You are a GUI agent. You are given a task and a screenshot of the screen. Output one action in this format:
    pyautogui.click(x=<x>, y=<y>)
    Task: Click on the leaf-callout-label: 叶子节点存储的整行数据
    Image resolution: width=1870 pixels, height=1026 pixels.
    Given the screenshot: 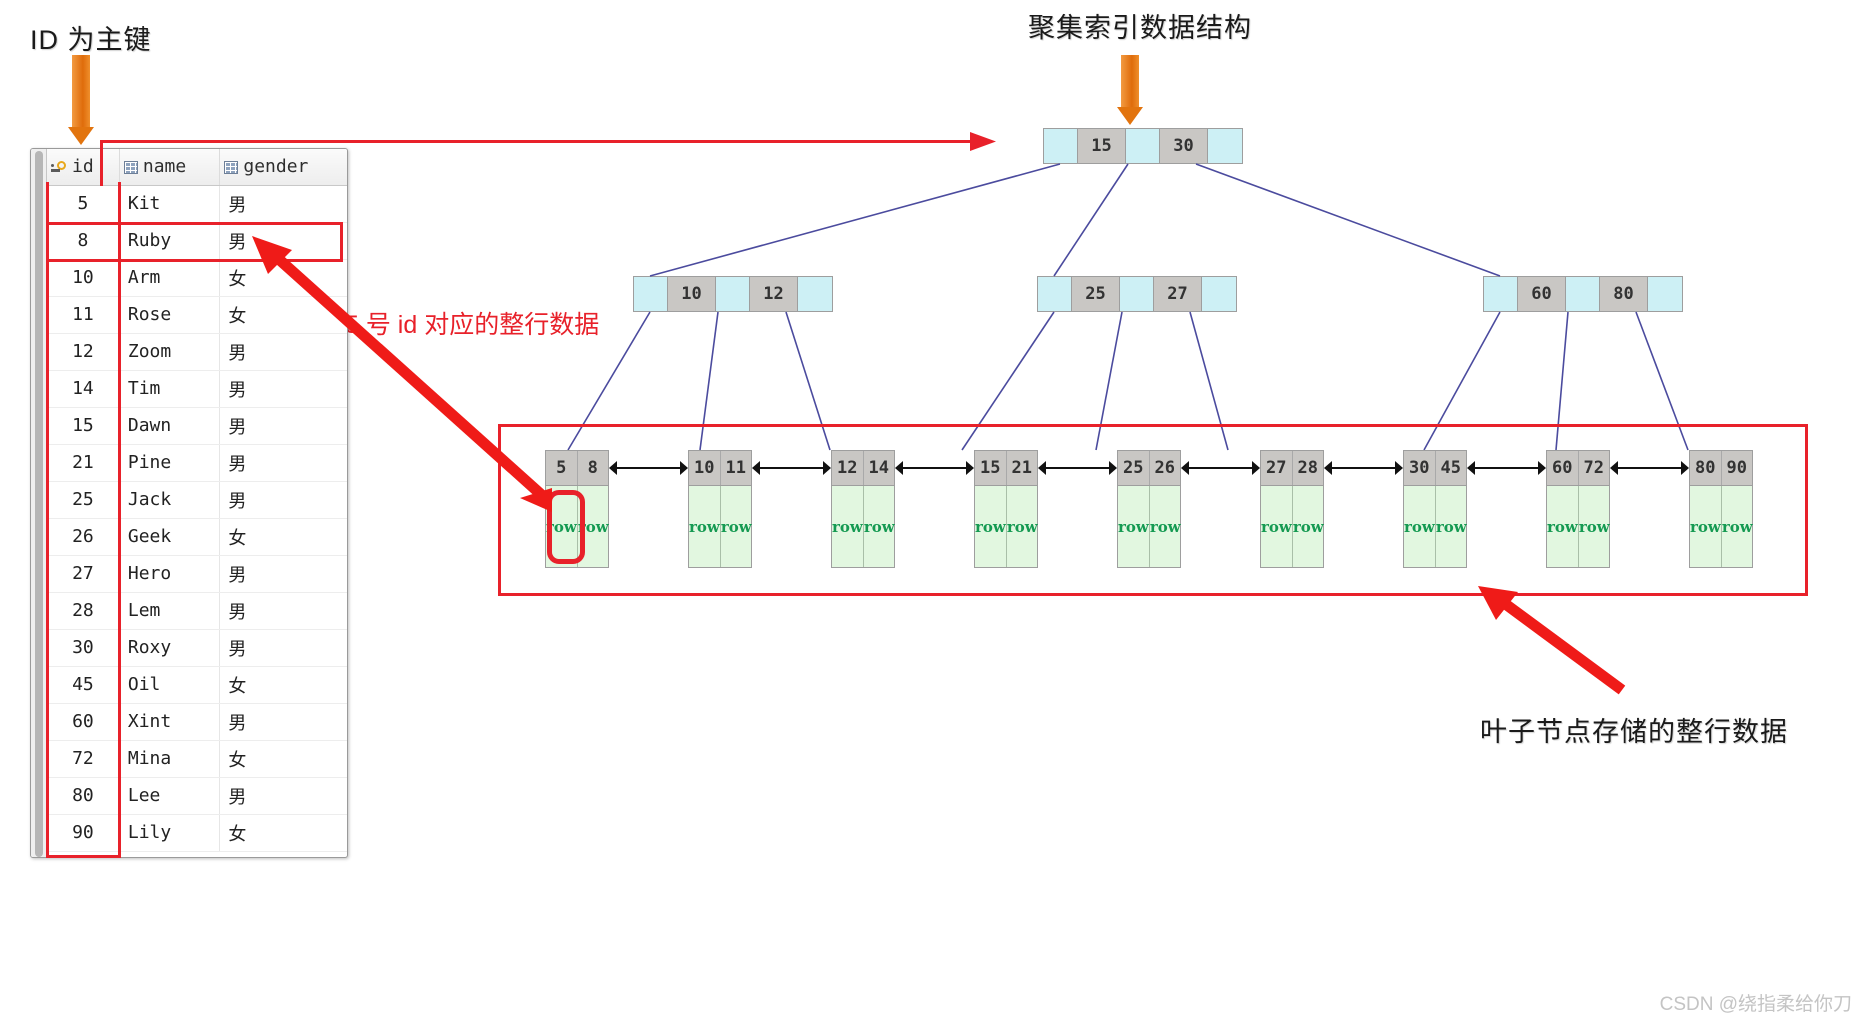 What is the action you would take?
    pyautogui.click(x=1634, y=732)
    